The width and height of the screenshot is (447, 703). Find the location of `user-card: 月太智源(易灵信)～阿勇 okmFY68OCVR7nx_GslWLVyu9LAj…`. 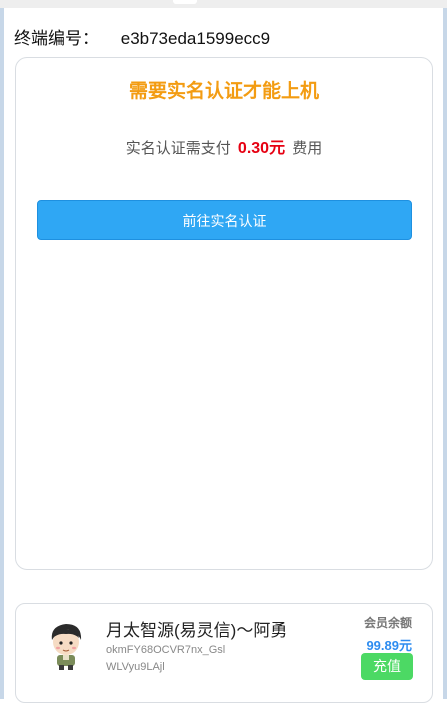

user-card: 月太智源(易灵信)～阿勇 okmFY68OCVR7nx_GslWLVyu9LAj… is located at coordinates (224, 653).